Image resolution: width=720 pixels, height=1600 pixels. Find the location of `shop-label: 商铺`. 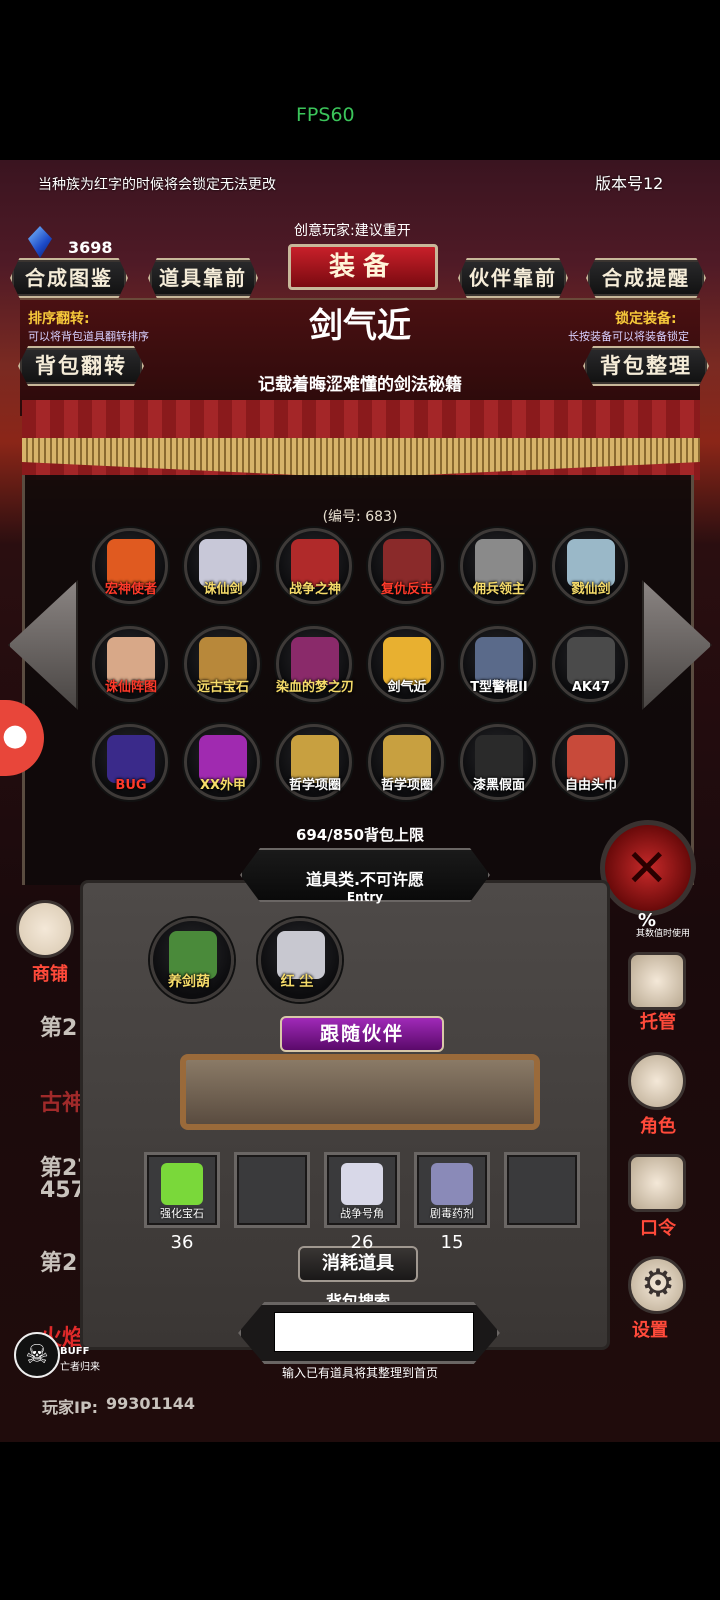

shop-label: 商铺 is located at coordinates (50, 973).